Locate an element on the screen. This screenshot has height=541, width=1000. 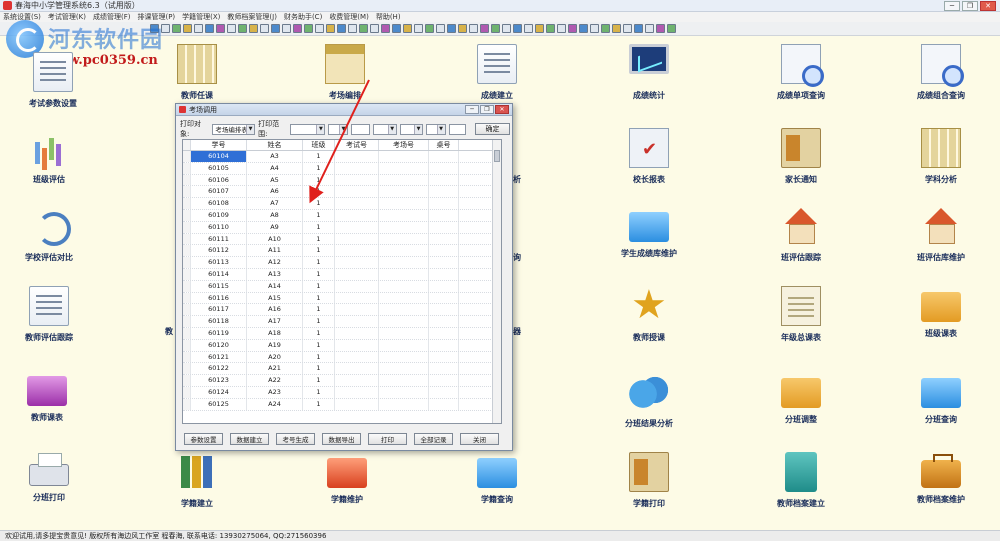
tile-subject-analysis: 学科分析 is located at coordinates (941, 156).